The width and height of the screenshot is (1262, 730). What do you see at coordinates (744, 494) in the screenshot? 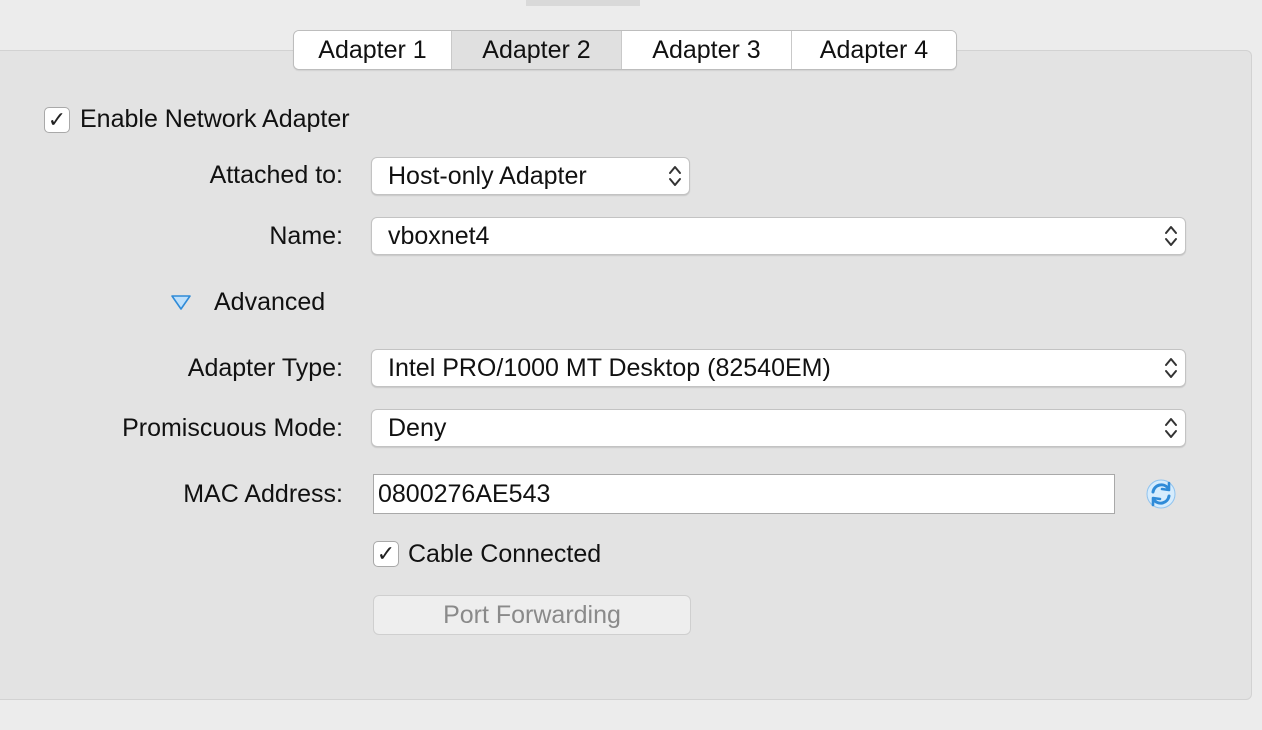
I see `mac-address-field: 0800276AE543` at bounding box center [744, 494].